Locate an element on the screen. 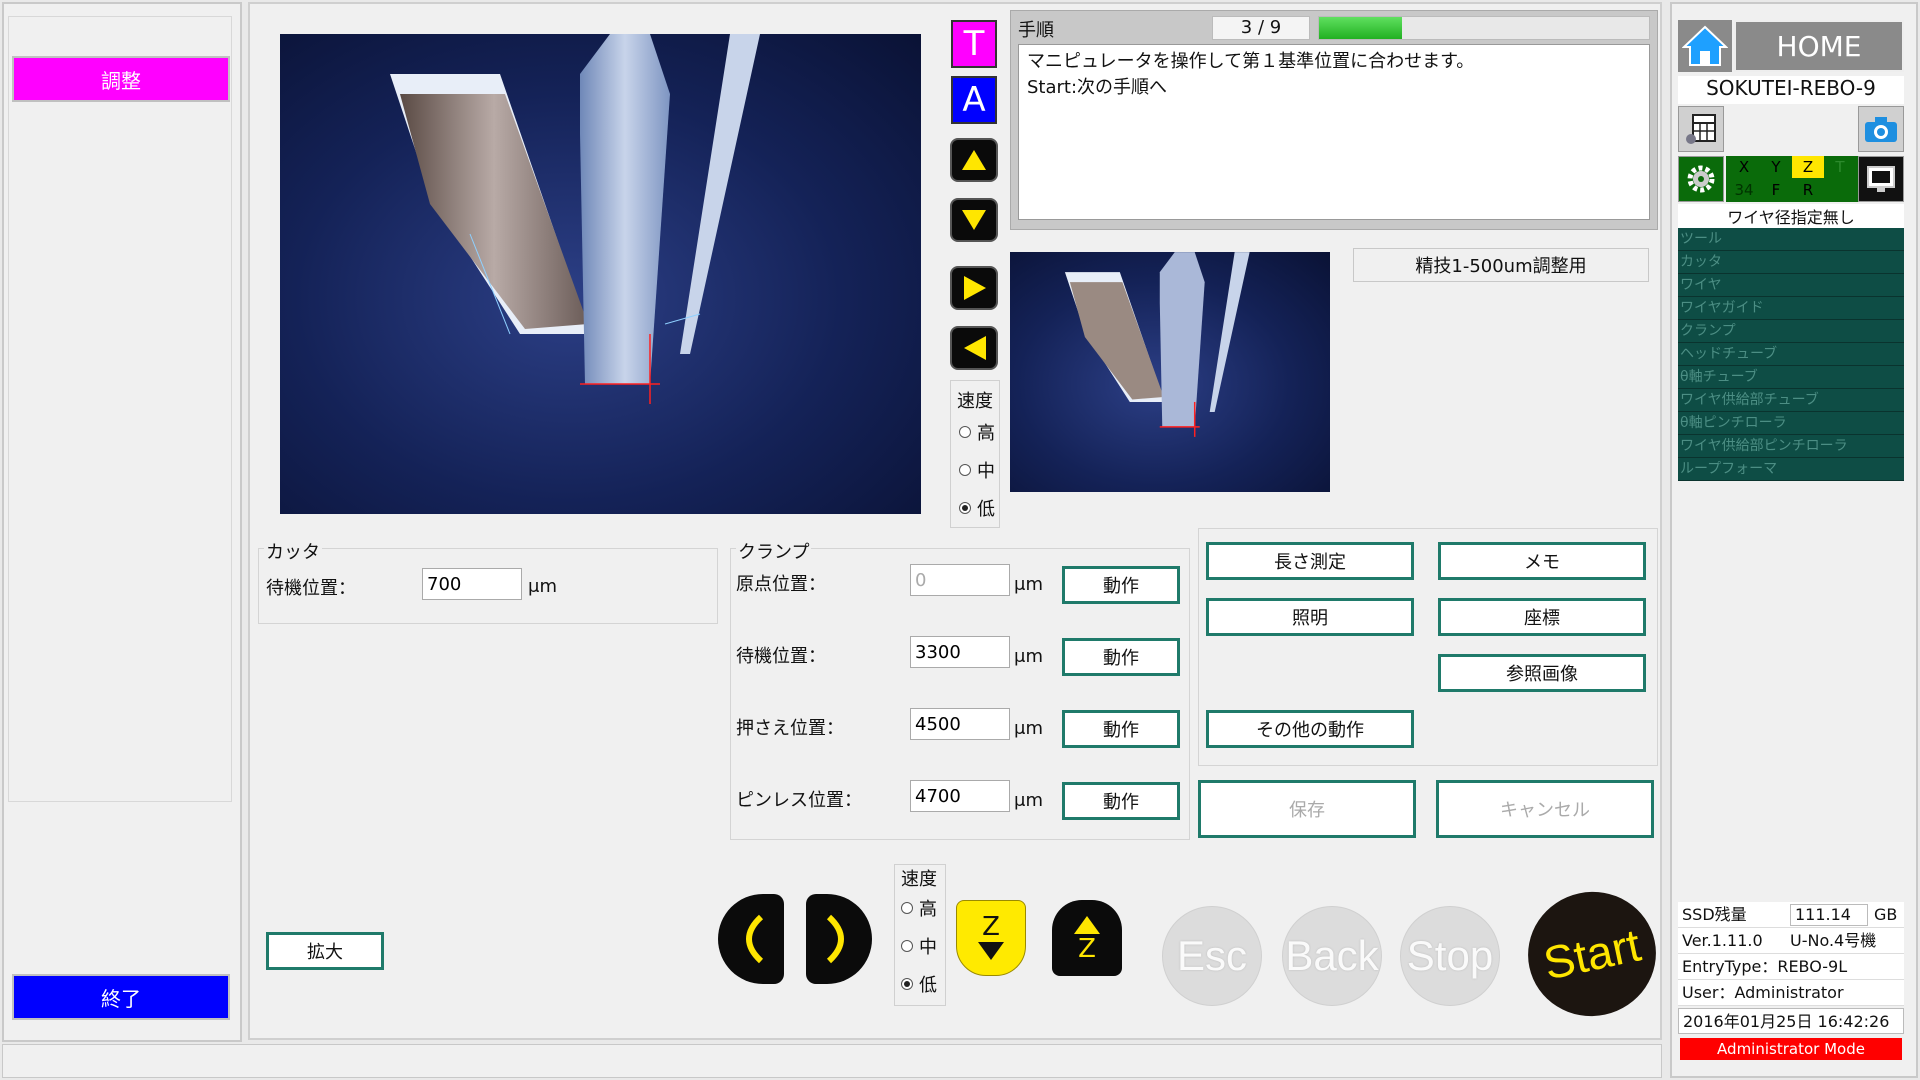 This screenshot has height=1080, width=1920. z-label: Z is located at coordinates (991, 927).